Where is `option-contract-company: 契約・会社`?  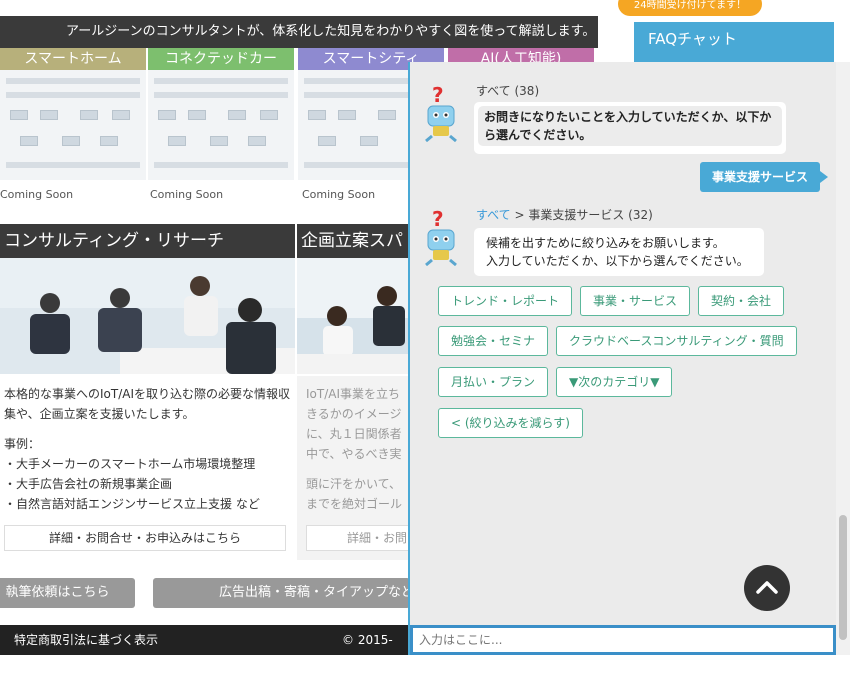
option-contract-company: 契約・会社 is located at coordinates (741, 301).